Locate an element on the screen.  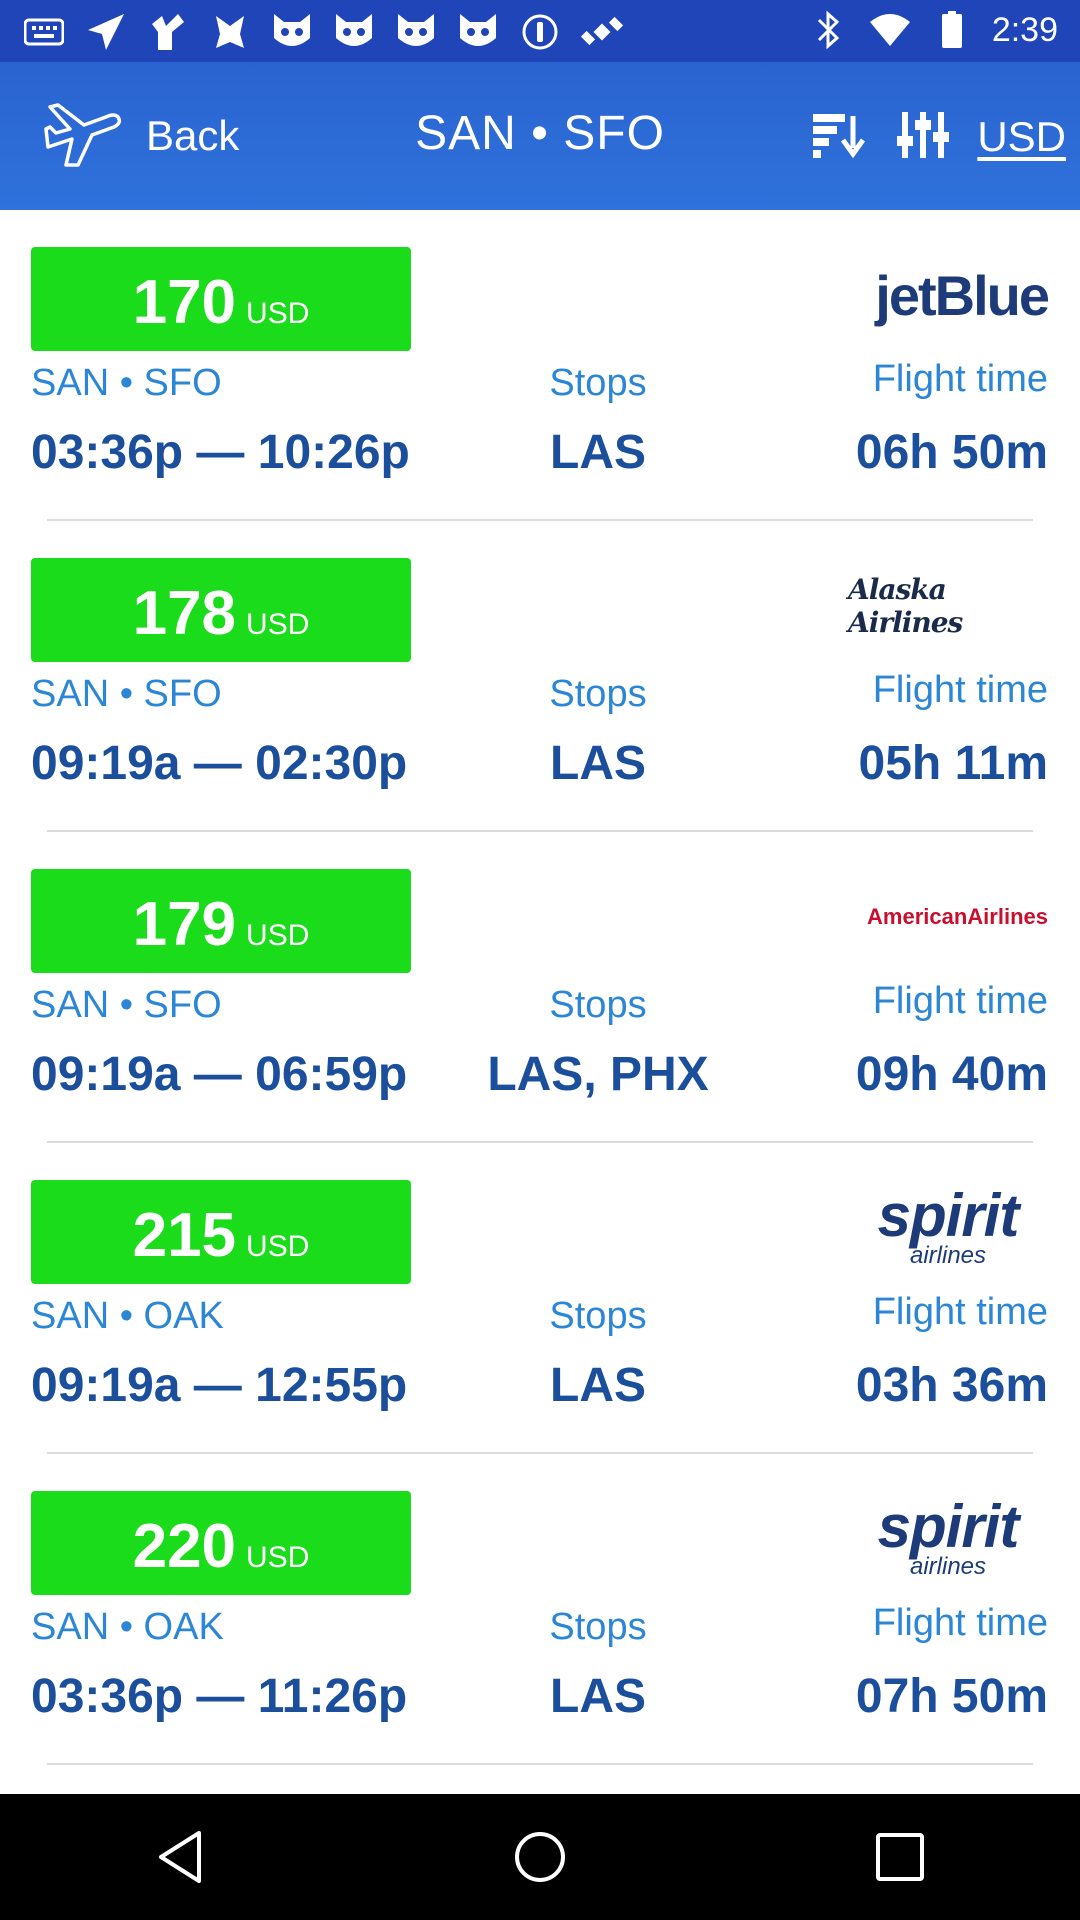
airline-logo-jetblue: jetBlue is located at coordinates (962, 295).